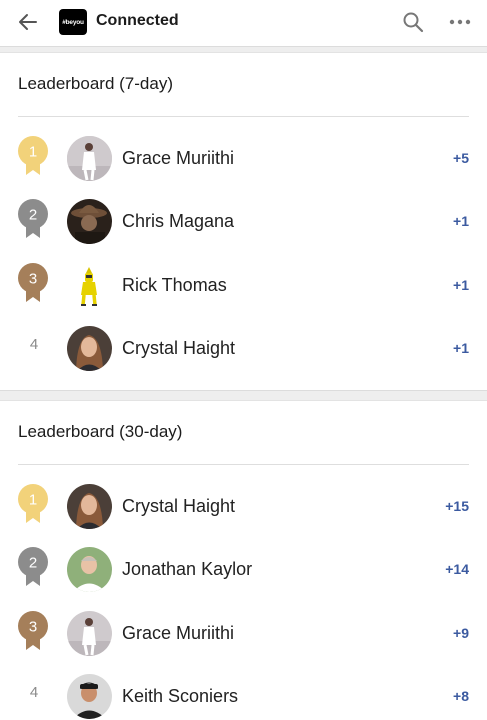 Image resolution: width=487 pixels, height=720 pixels. Describe the element at coordinates (461, 158) in the screenshot. I see `score-value: +5` at that location.